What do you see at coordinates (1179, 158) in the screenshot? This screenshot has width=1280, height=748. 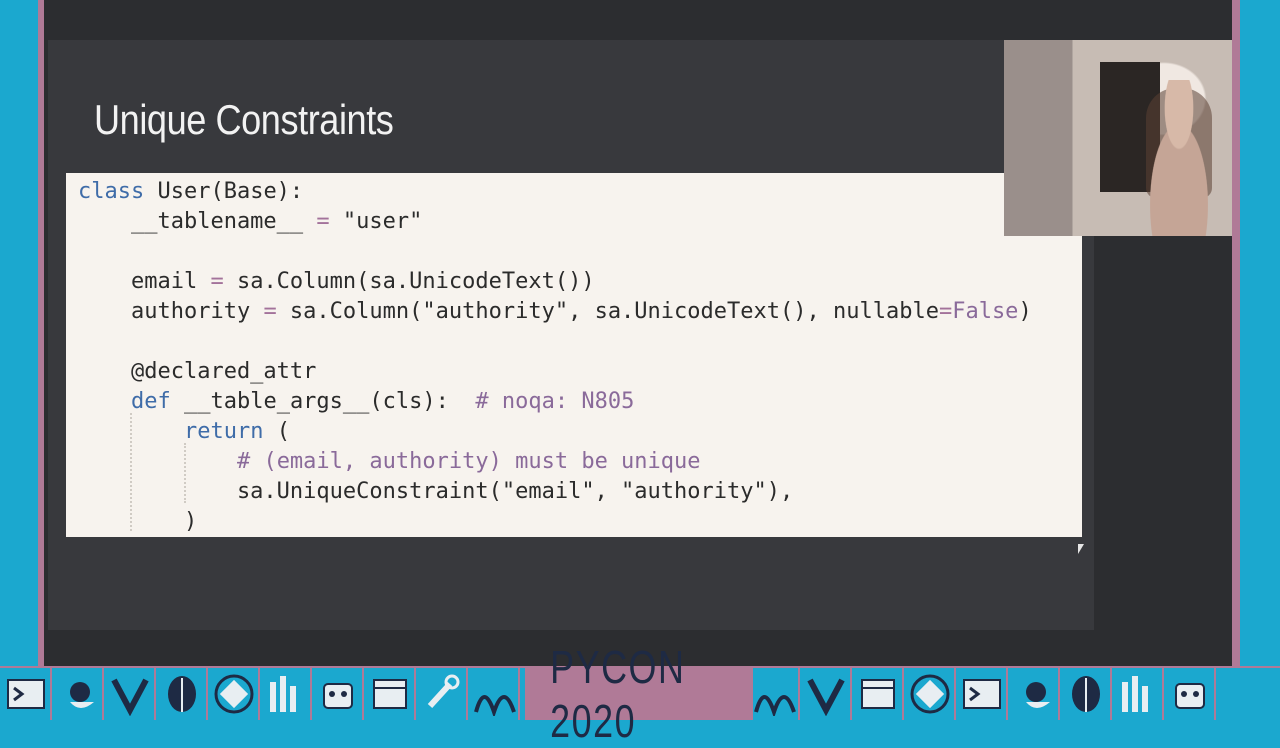 I see `webcam-speaker` at bounding box center [1179, 158].